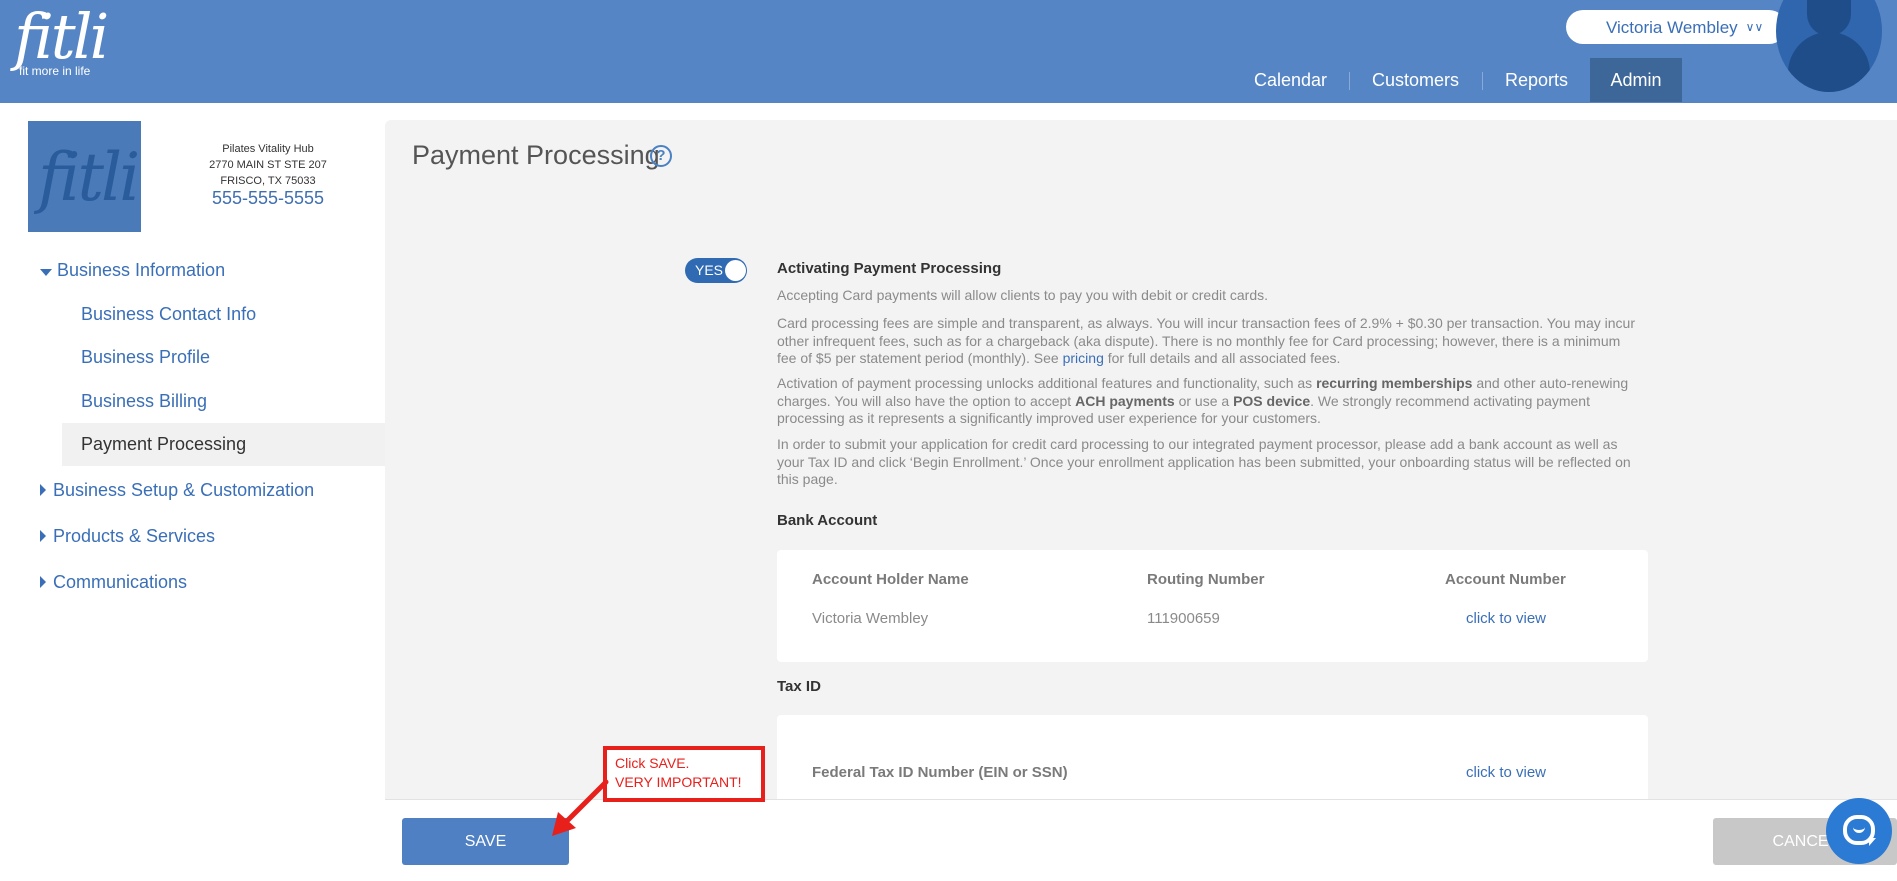 The height and width of the screenshot is (881, 1897). Describe the element at coordinates (1206, 579) in the screenshot. I see `col-routing-number: Routing Number` at that location.